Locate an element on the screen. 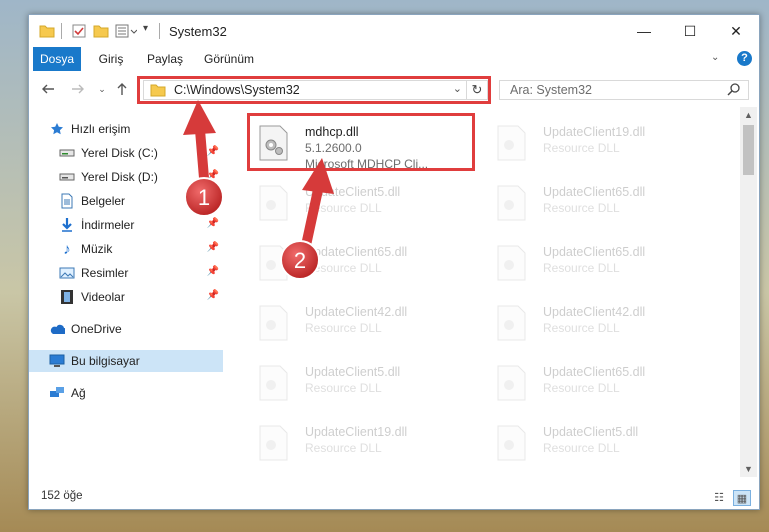 Image resolution: width=769 pixels, height=532 pixels. window-title: System32 is located at coordinates (198, 31).